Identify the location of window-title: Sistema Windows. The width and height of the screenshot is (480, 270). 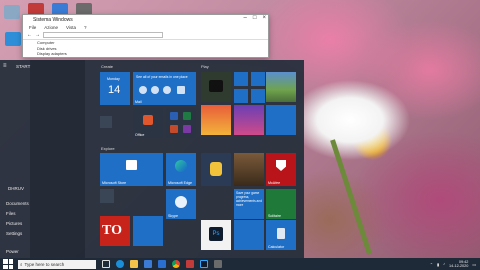
(53, 19).